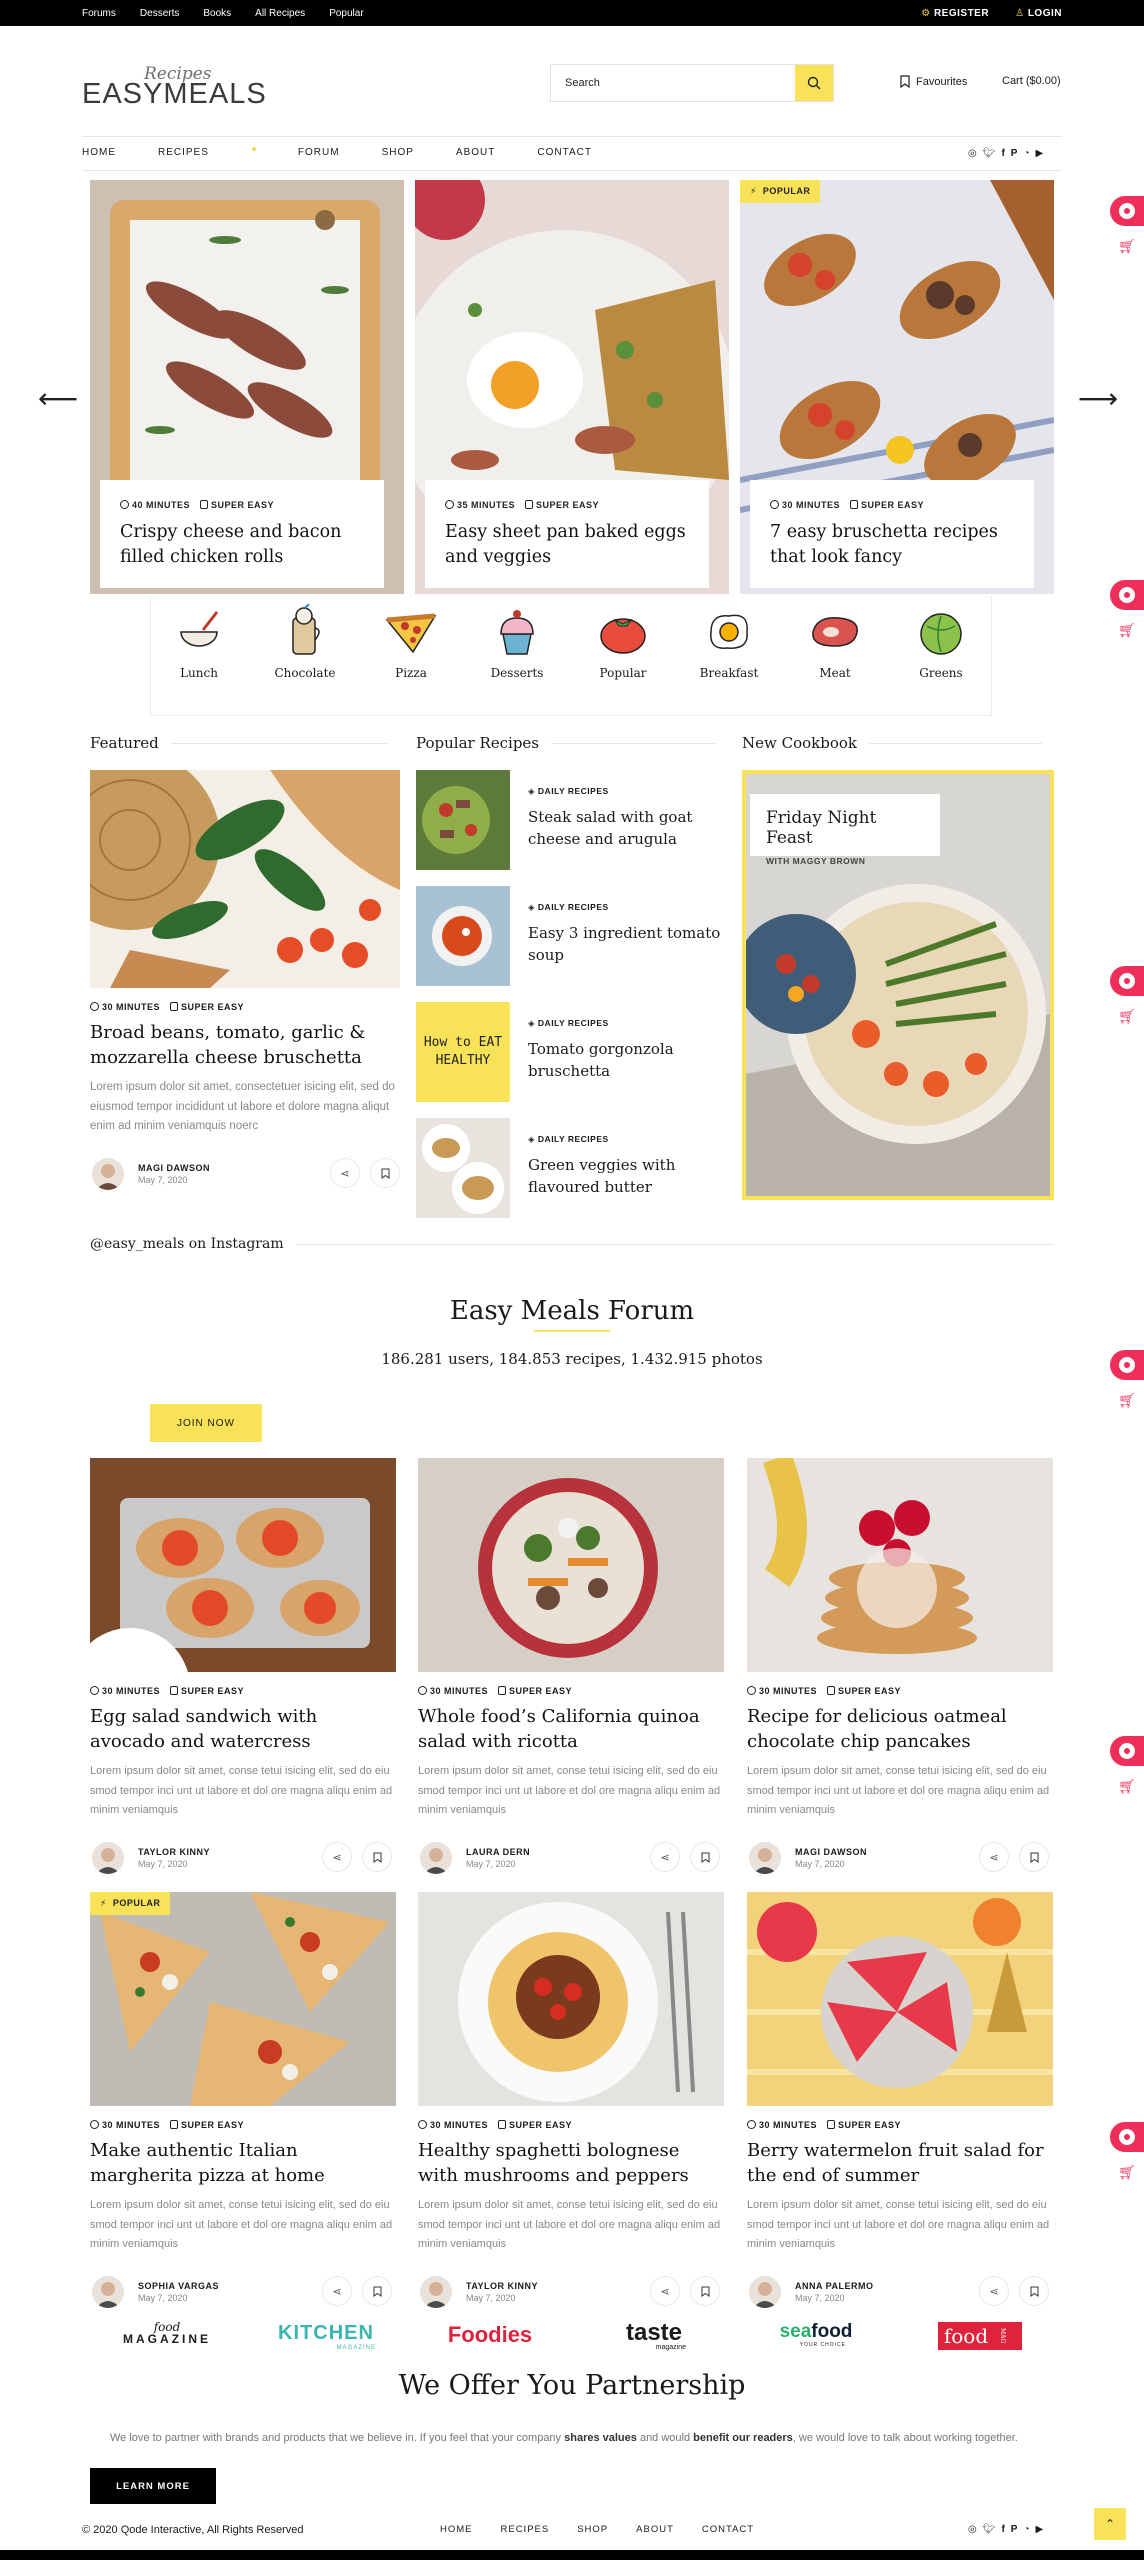 The height and width of the screenshot is (2560, 1144). I want to click on recipe-author: ANNA PALERMO May 7, 2020, so click(811, 2292).